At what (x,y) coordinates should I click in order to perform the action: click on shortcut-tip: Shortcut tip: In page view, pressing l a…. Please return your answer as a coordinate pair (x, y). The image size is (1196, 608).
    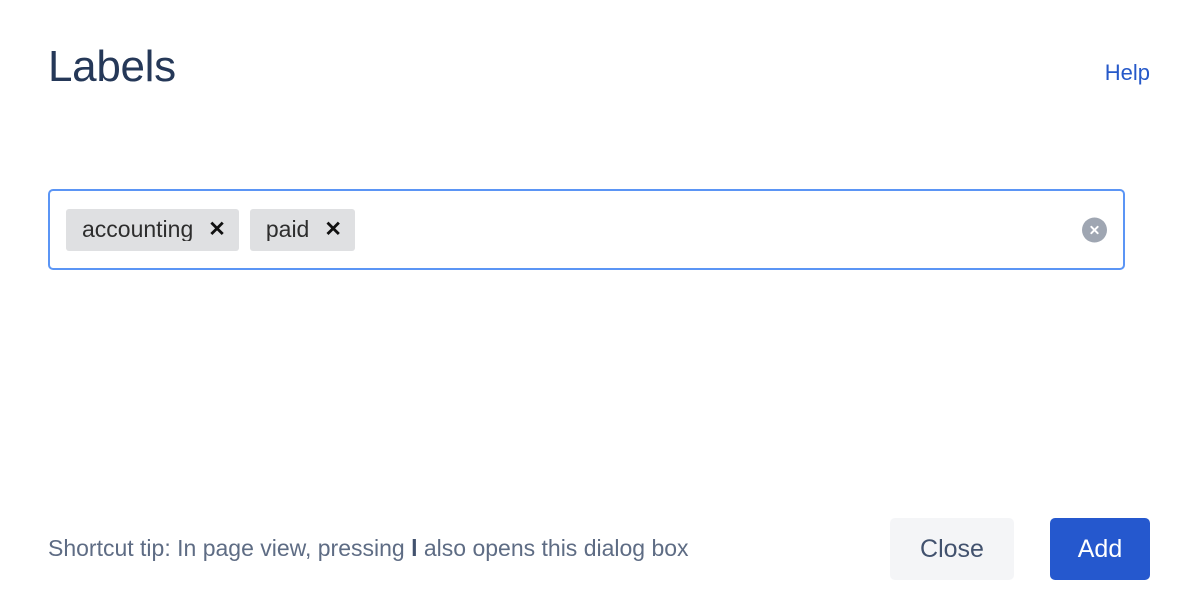
    Looking at the image, I should click on (368, 549).